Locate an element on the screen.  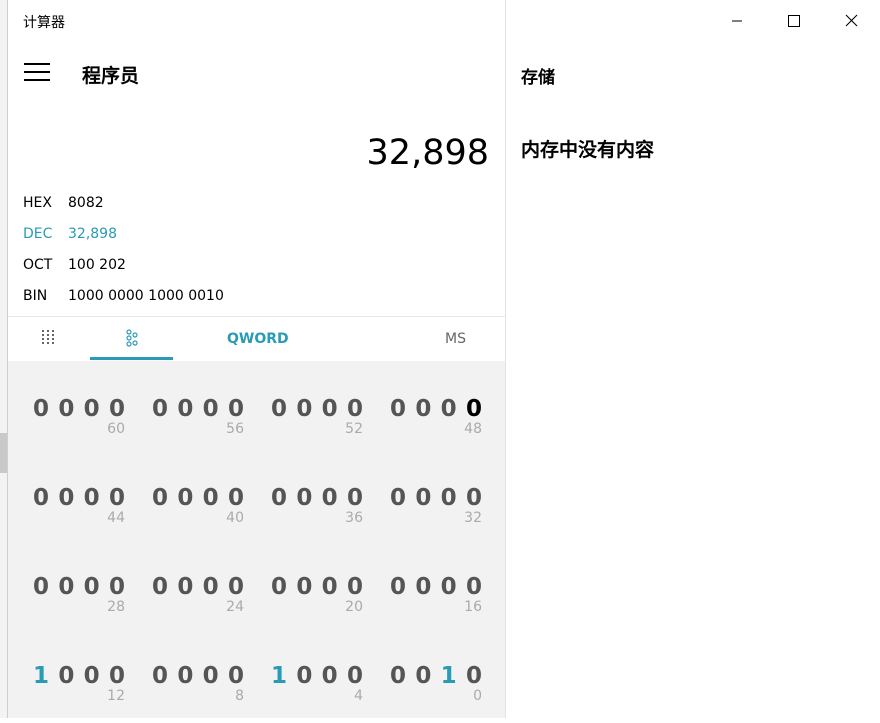
bit-position-label: 8 is located at coordinates (239, 696).